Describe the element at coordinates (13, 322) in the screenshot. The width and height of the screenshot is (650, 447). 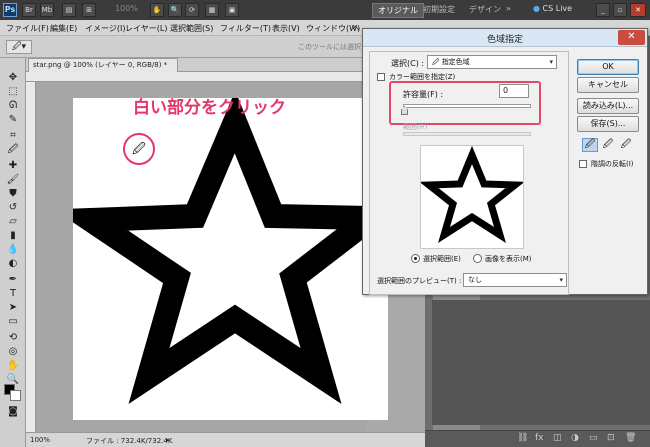
I see `shape-tool-icon: ▭` at that location.